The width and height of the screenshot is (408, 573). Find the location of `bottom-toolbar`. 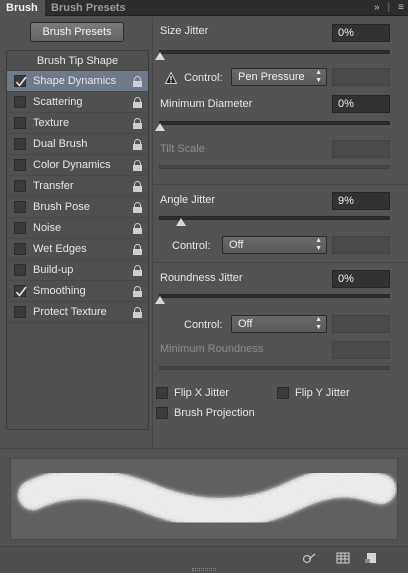

bottom-toolbar is located at coordinates (204, 559).